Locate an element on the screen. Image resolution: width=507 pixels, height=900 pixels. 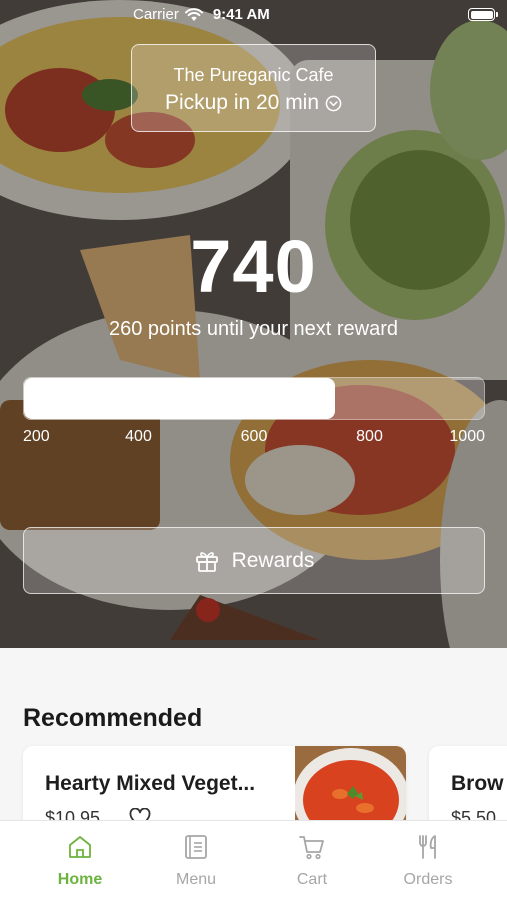
progress-tick-label: 200 is located at coordinates (36, 436).